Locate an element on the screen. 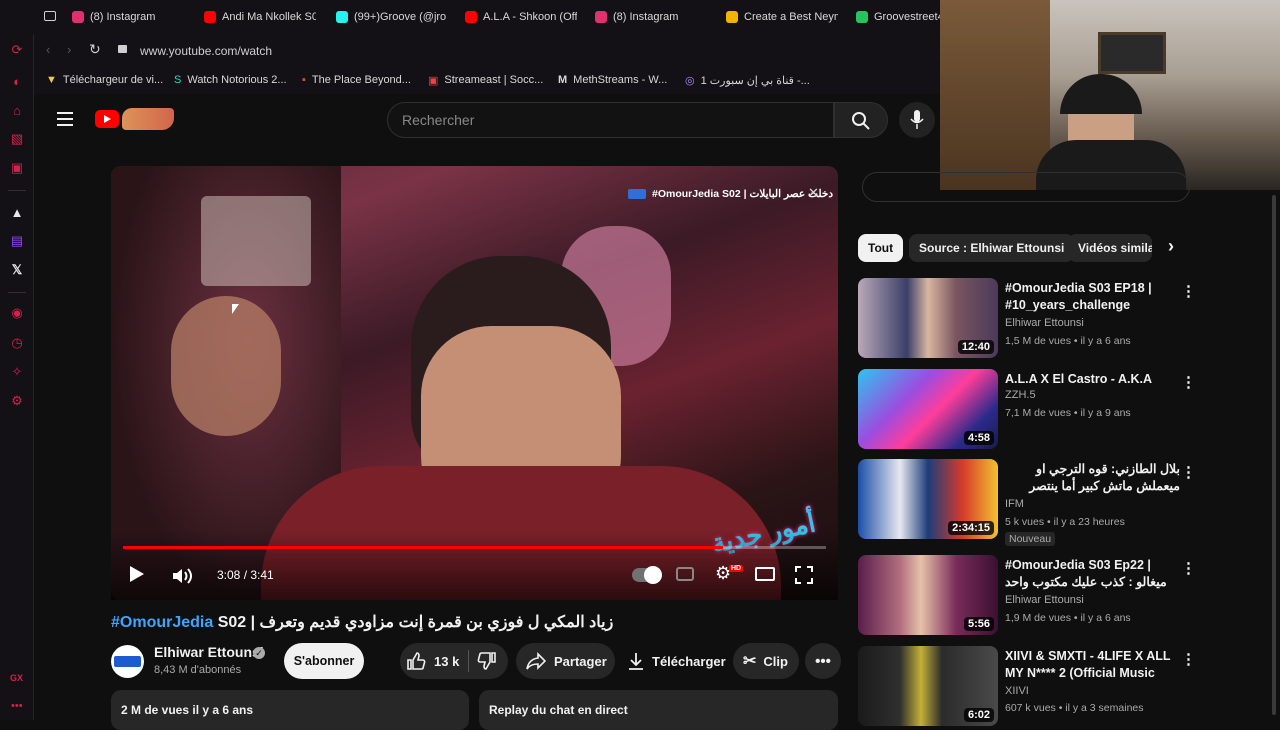 The image size is (1280, 730). sidebar-extensions-icon: ✧ is located at coordinates (17, 372).